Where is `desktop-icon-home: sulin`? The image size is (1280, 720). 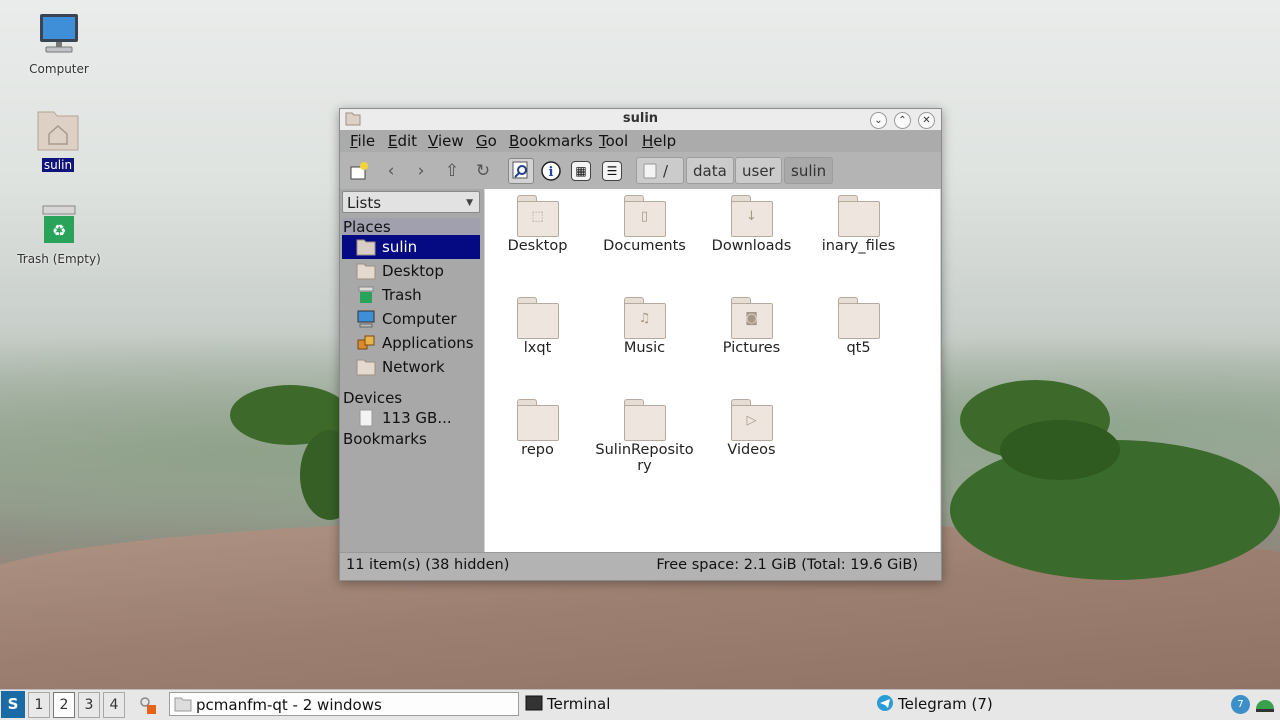
desktop-icon-home: sulin is located at coordinates (58, 140).